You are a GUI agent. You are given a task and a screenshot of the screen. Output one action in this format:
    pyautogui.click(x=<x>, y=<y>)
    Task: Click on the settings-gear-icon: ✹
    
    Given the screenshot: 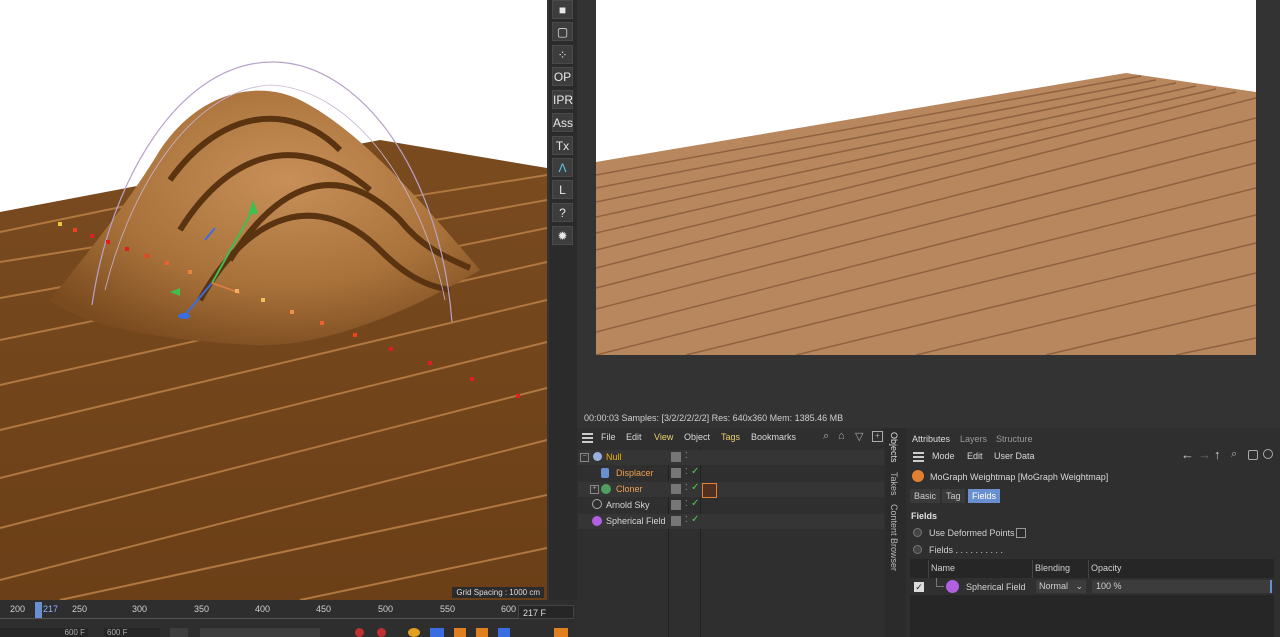 What is the action you would take?
    pyautogui.click(x=562, y=235)
    